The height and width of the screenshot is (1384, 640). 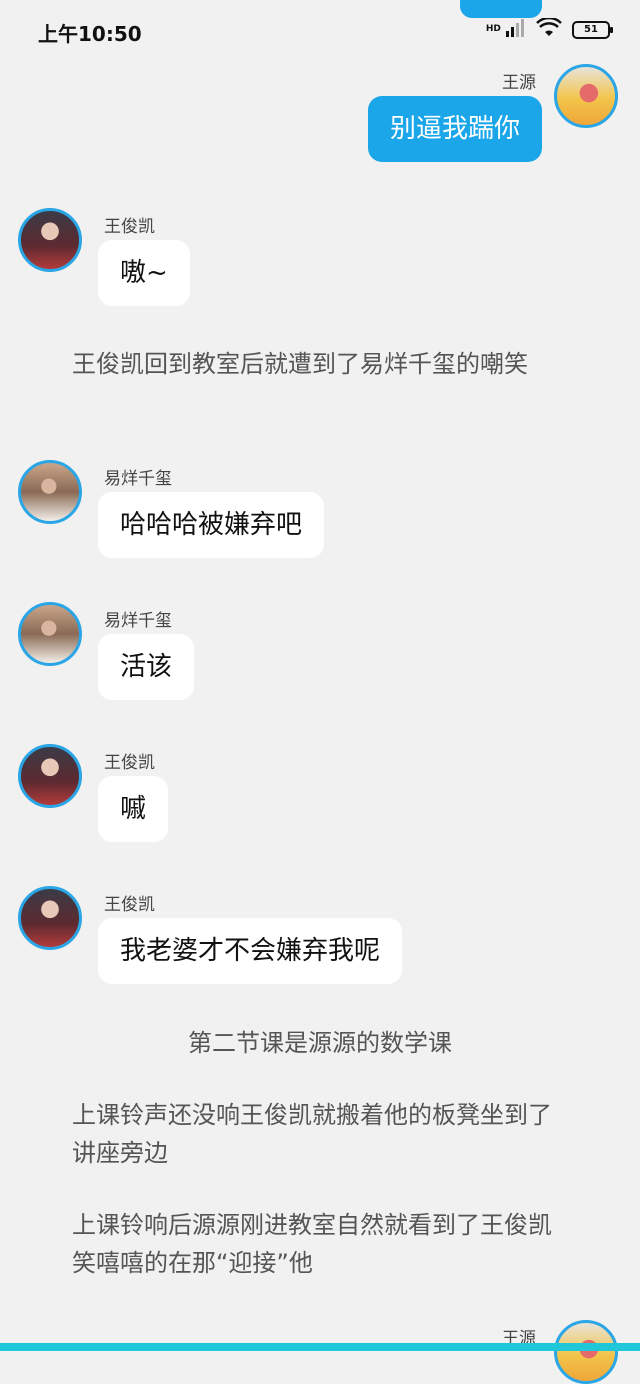 I want to click on bottom-accent-bar, so click(x=320, y=1347).